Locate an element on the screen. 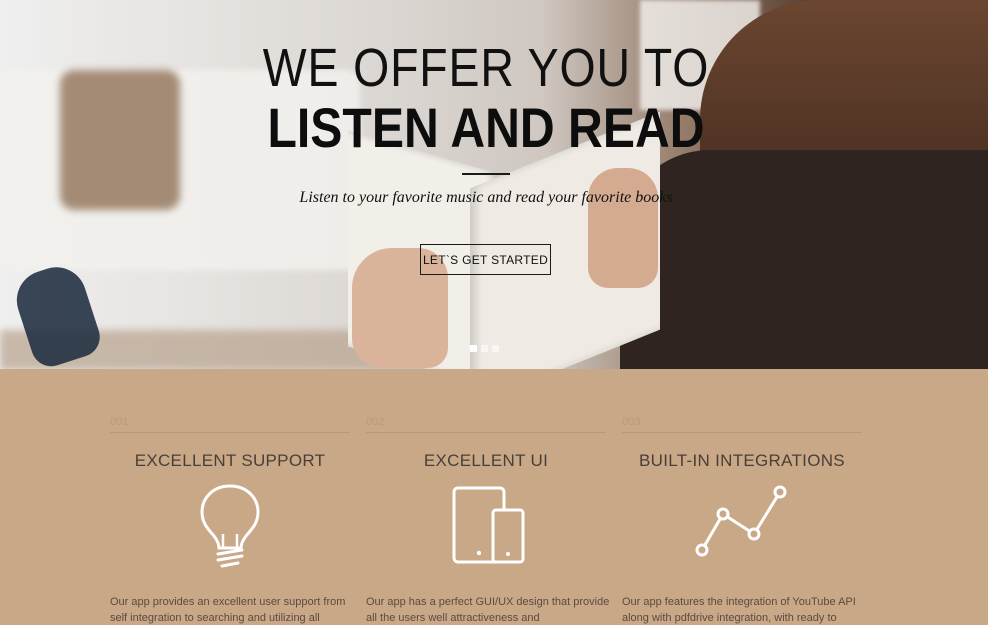 Image resolution: width=988 pixels, height=625 pixels. line-chart-icon is located at coordinates (742, 526).